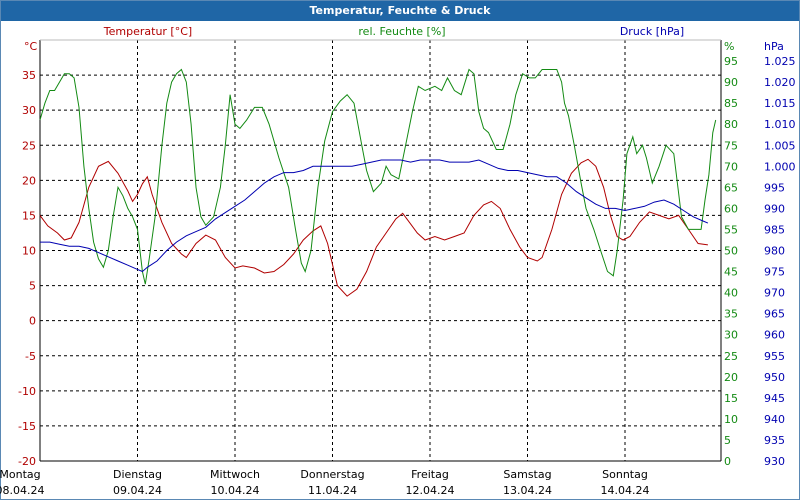  Describe the element at coordinates (29, 251) in the screenshot. I see `tick-label-temperature: 10` at that location.